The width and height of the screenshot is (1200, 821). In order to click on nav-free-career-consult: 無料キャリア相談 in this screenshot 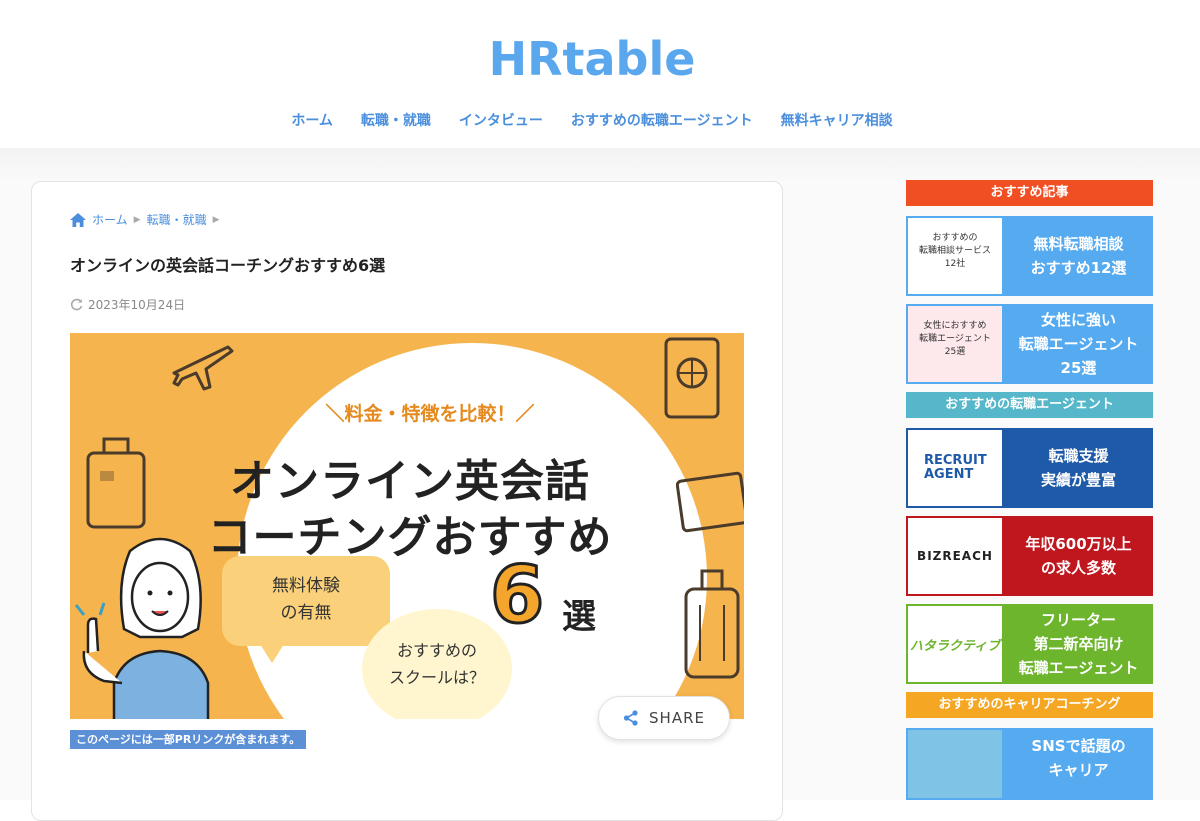, I will do `click(837, 120)`.